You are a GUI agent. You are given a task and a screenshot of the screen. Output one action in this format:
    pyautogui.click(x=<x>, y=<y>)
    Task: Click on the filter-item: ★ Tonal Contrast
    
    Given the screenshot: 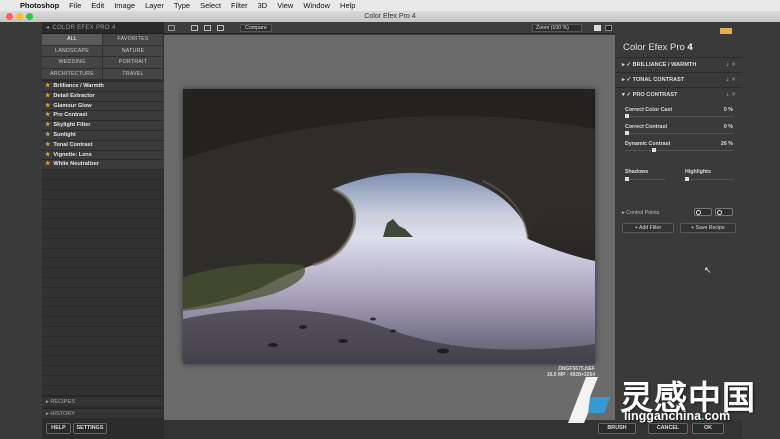 What is the action you would take?
    pyautogui.click(x=103, y=145)
    